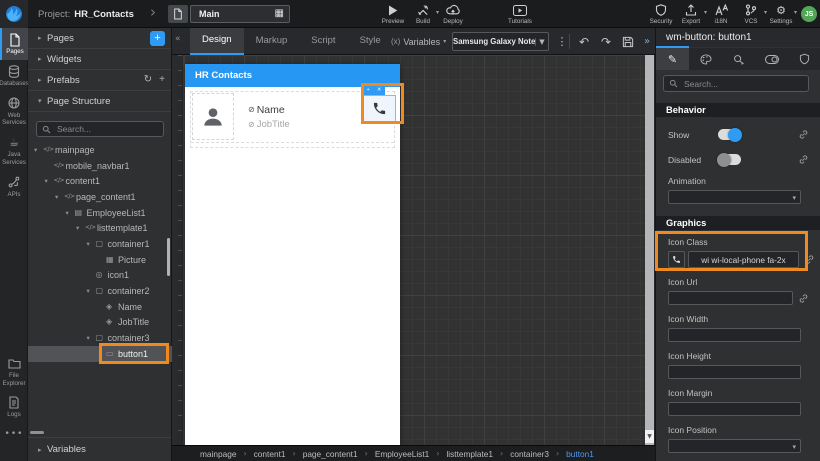 This screenshot has width=820, height=461. What do you see at coordinates (374, 90) in the screenshot?
I see `widget-selection-toolbar: + ✕` at bounding box center [374, 90].